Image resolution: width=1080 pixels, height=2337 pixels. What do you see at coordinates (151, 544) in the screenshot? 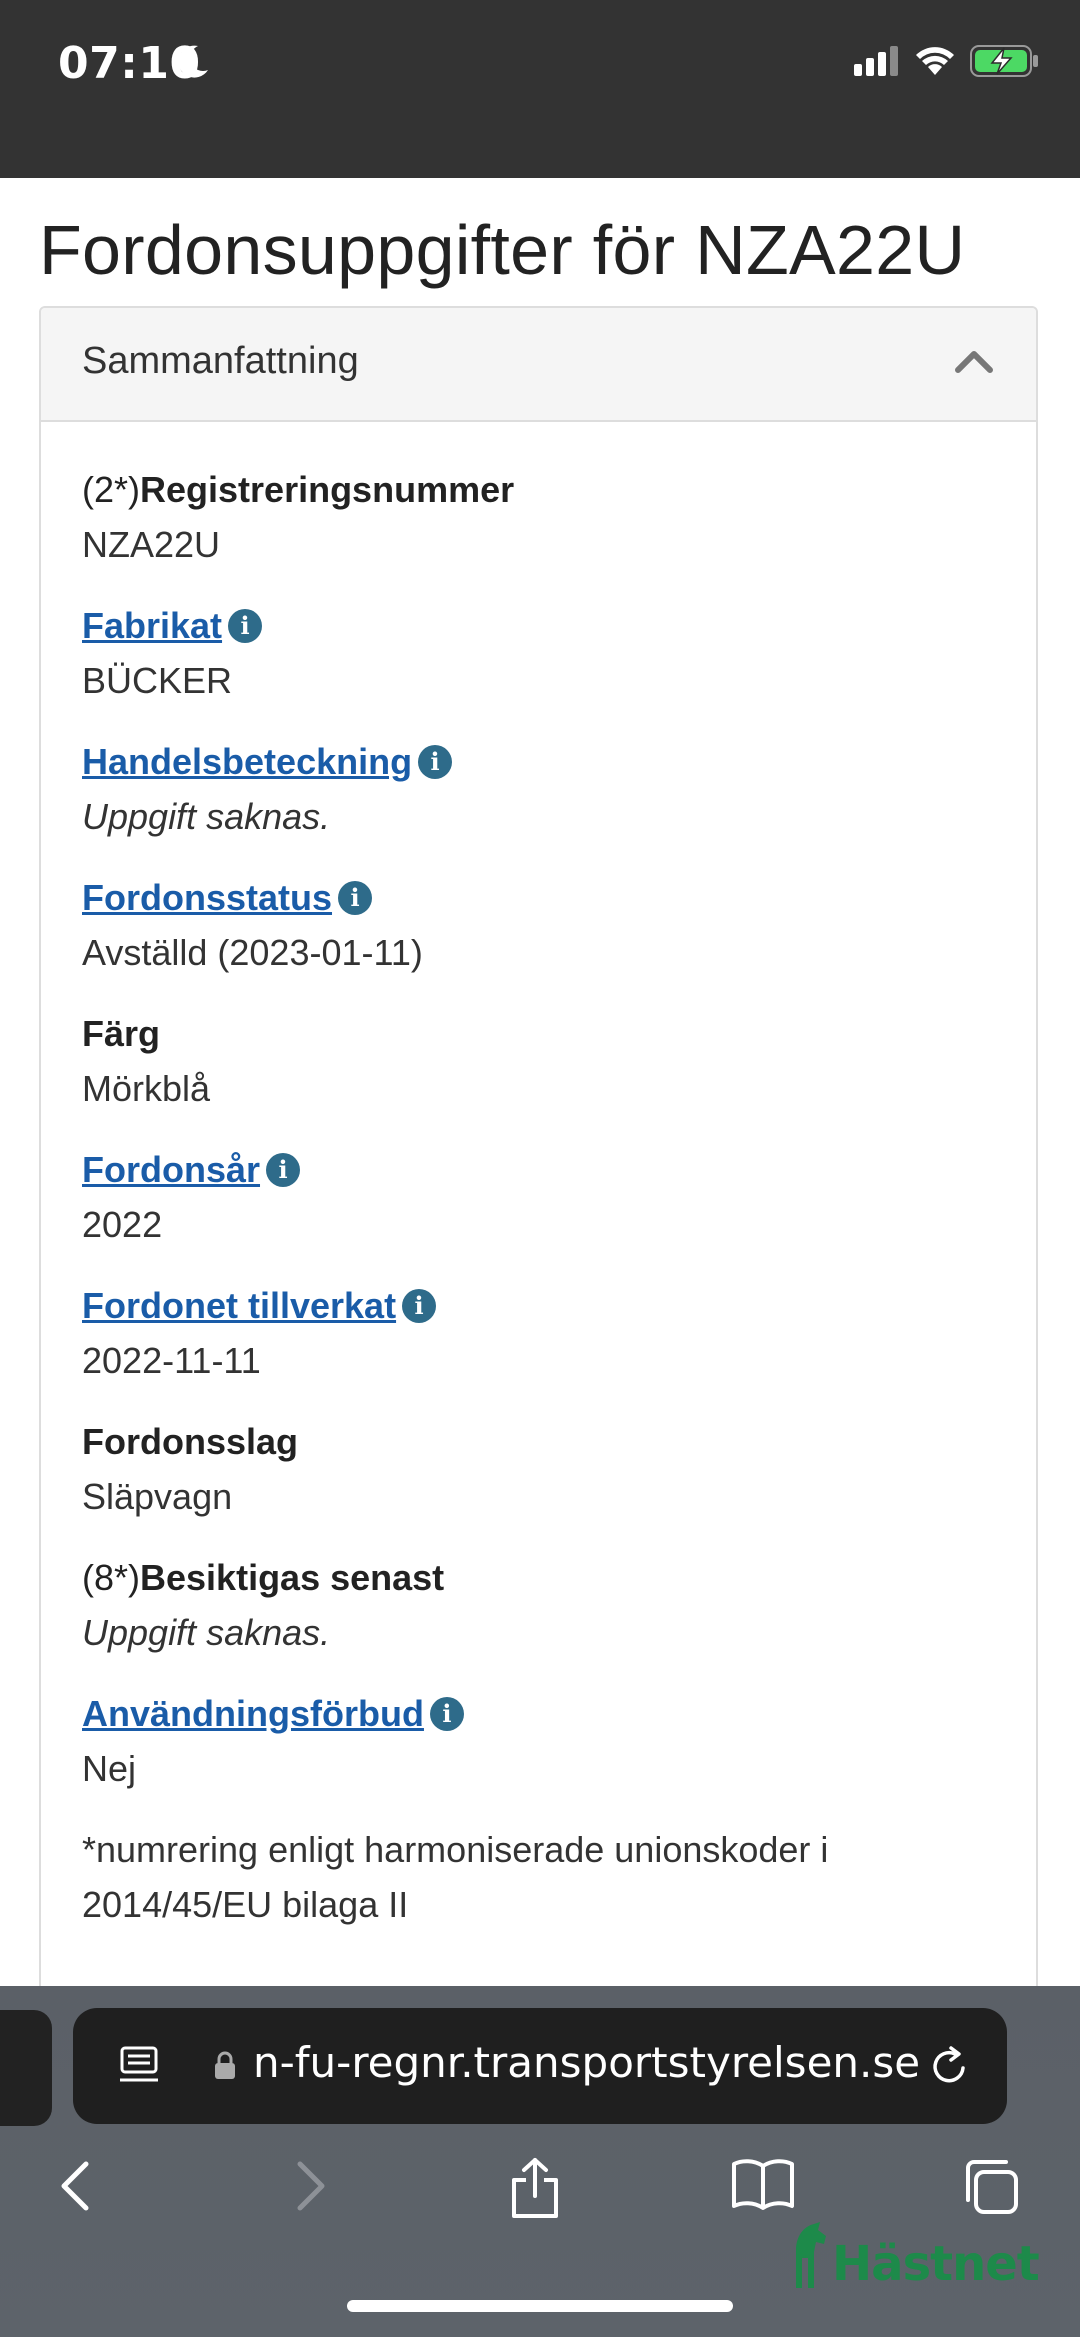
I see `field-value: NZA22U` at bounding box center [151, 544].